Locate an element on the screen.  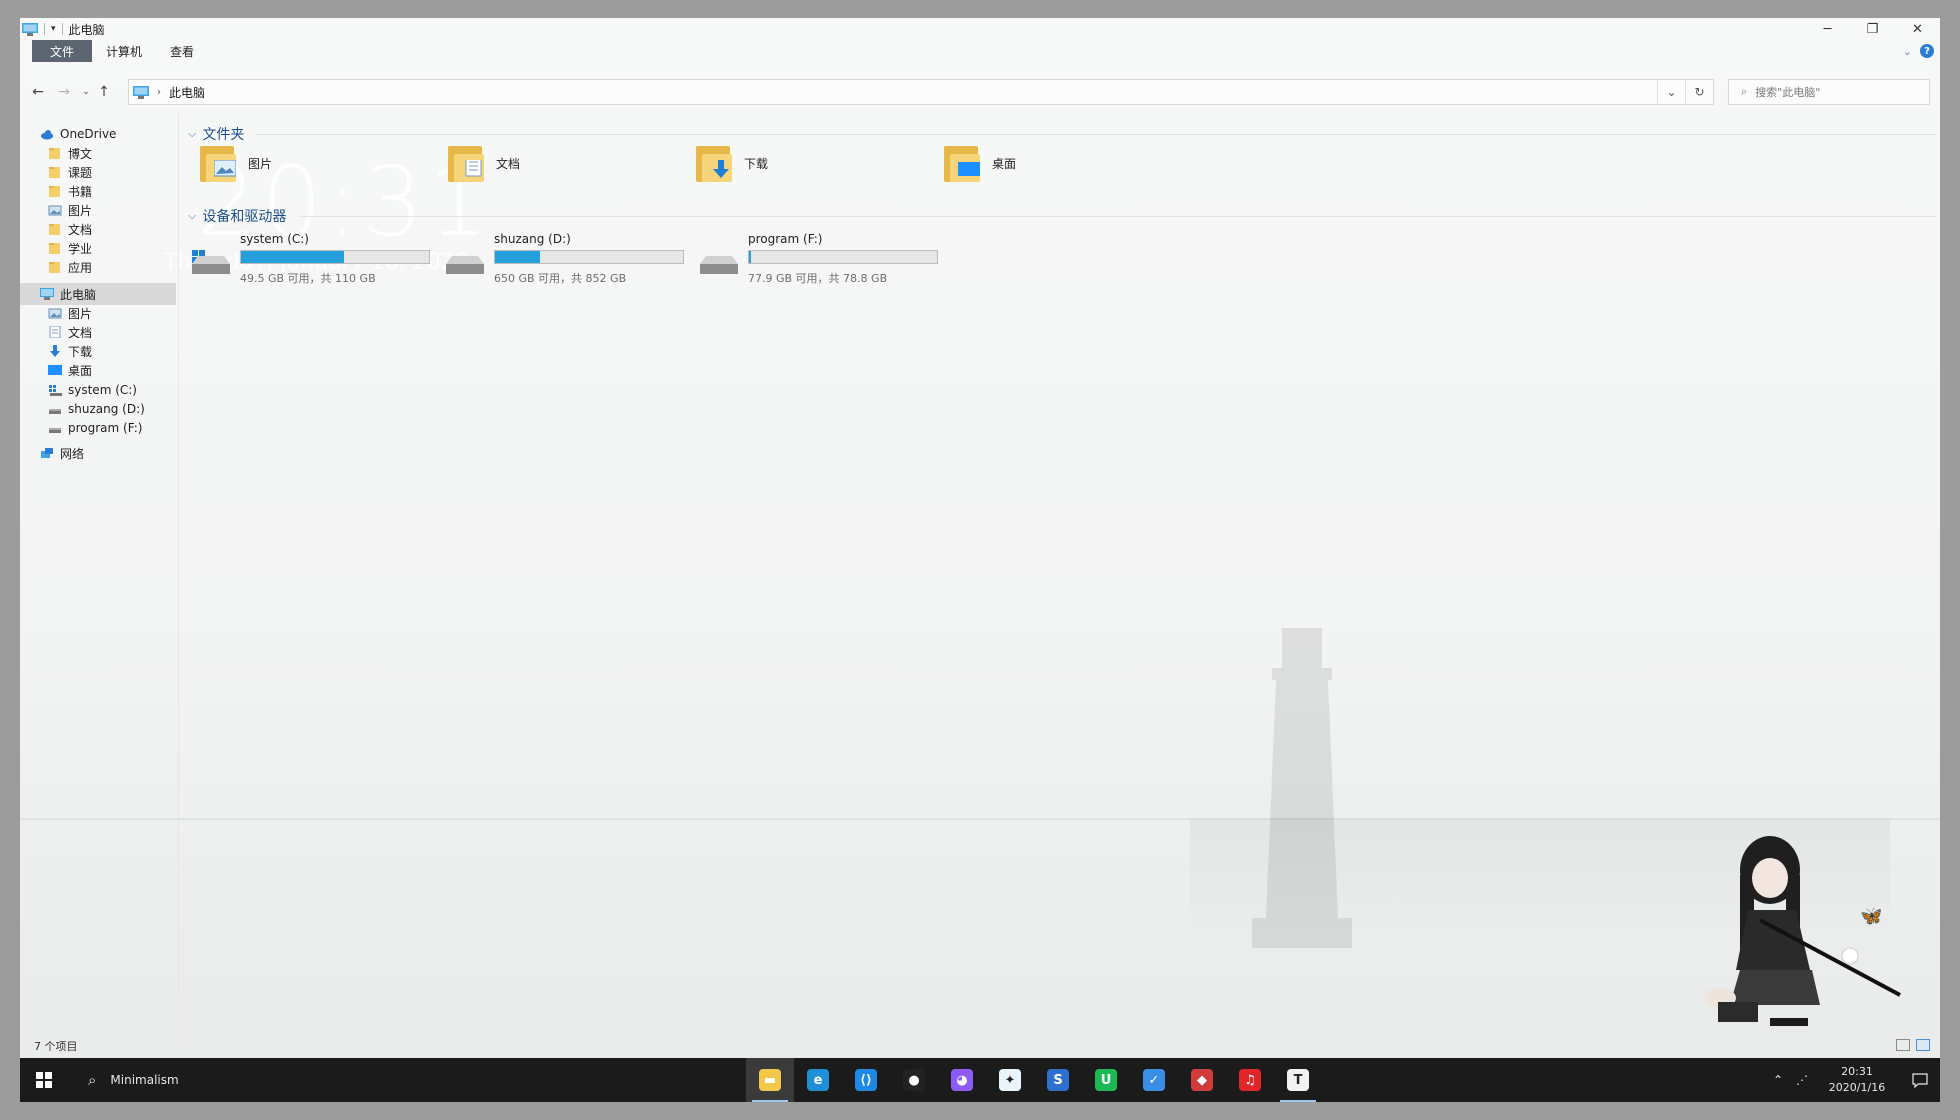
windows-logo-icon is located at coordinates (44, 1080).